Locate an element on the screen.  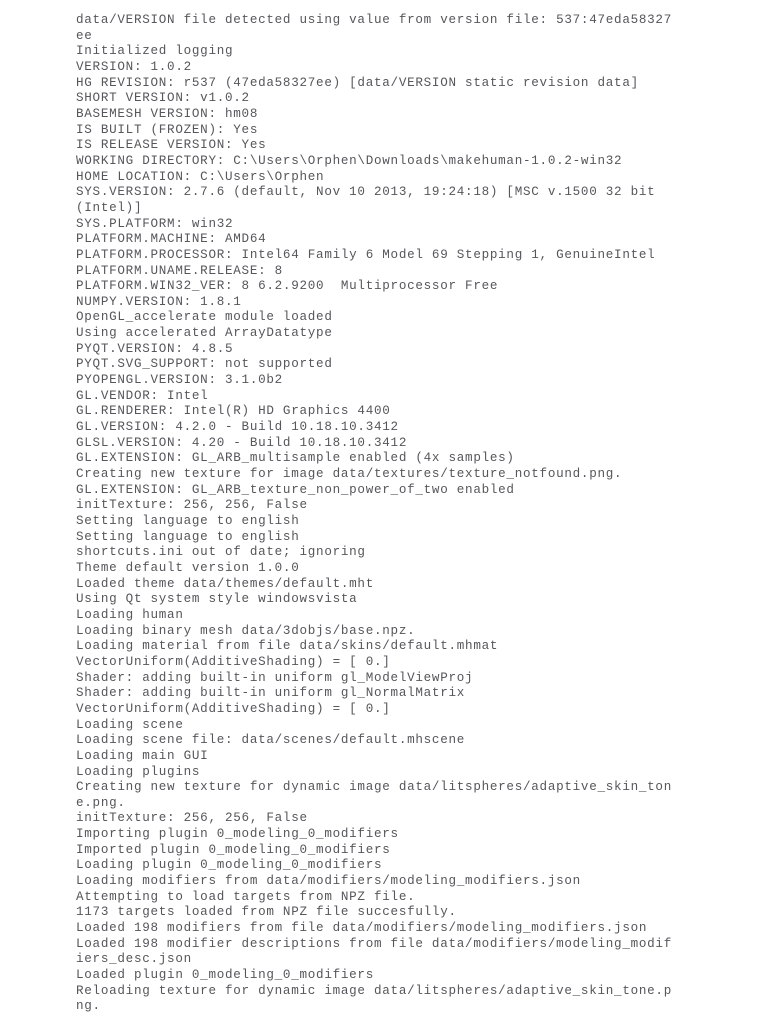
log-line: IS RELEASE VERSION: Yes is located at coordinates (171, 145).